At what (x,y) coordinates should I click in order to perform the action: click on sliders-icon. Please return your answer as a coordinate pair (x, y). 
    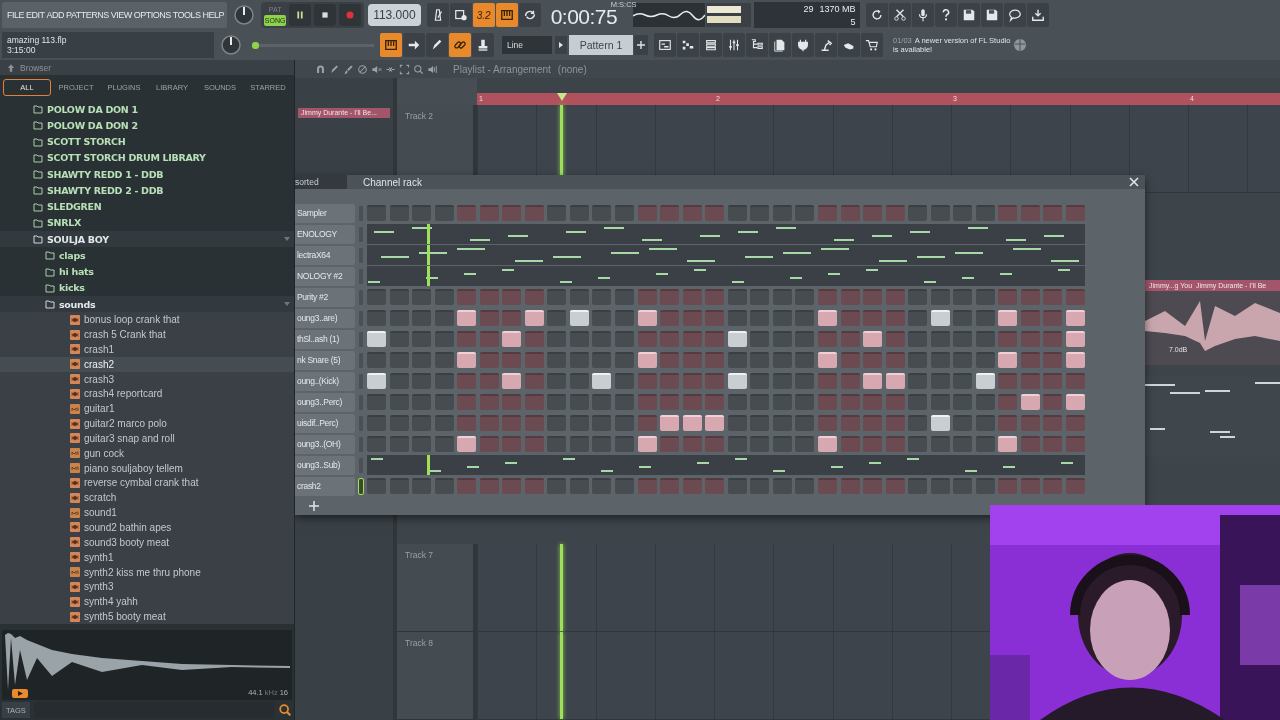
    Looking at the image, I should click on (734, 45).